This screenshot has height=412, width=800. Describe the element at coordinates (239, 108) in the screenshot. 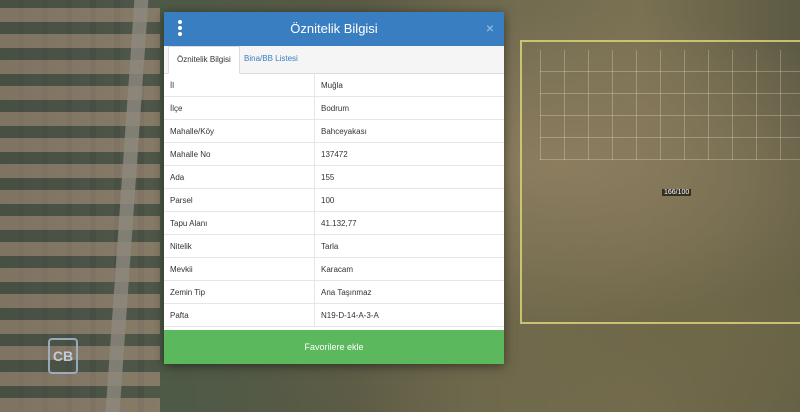

I see `row-key: İlçe` at that location.